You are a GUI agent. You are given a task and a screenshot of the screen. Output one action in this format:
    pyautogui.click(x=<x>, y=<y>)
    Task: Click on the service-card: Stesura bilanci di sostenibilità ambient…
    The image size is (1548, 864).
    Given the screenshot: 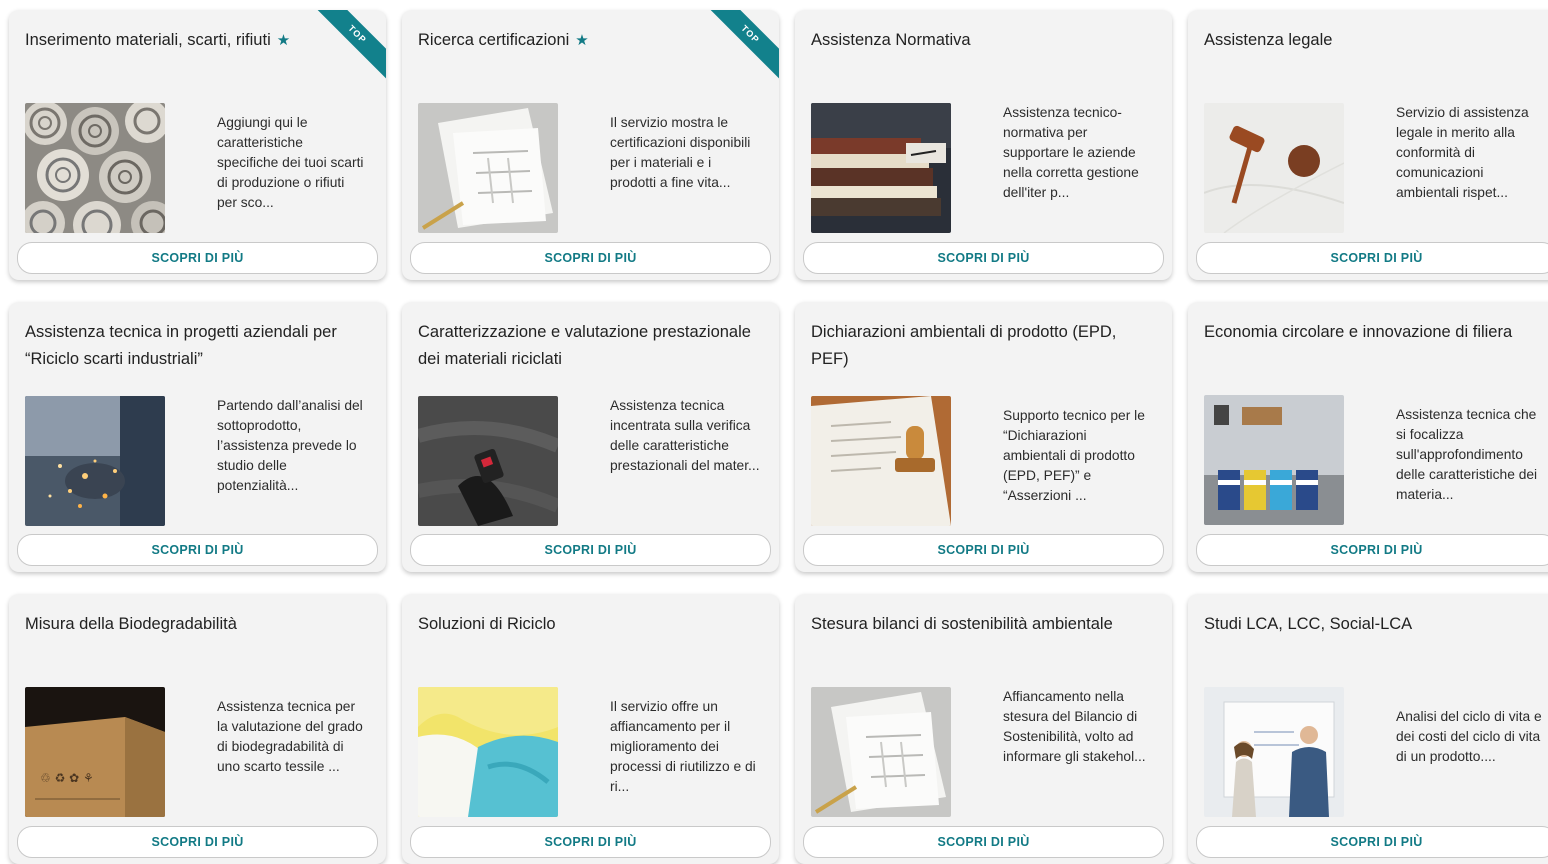 What is the action you would take?
    pyautogui.click(x=983, y=729)
    